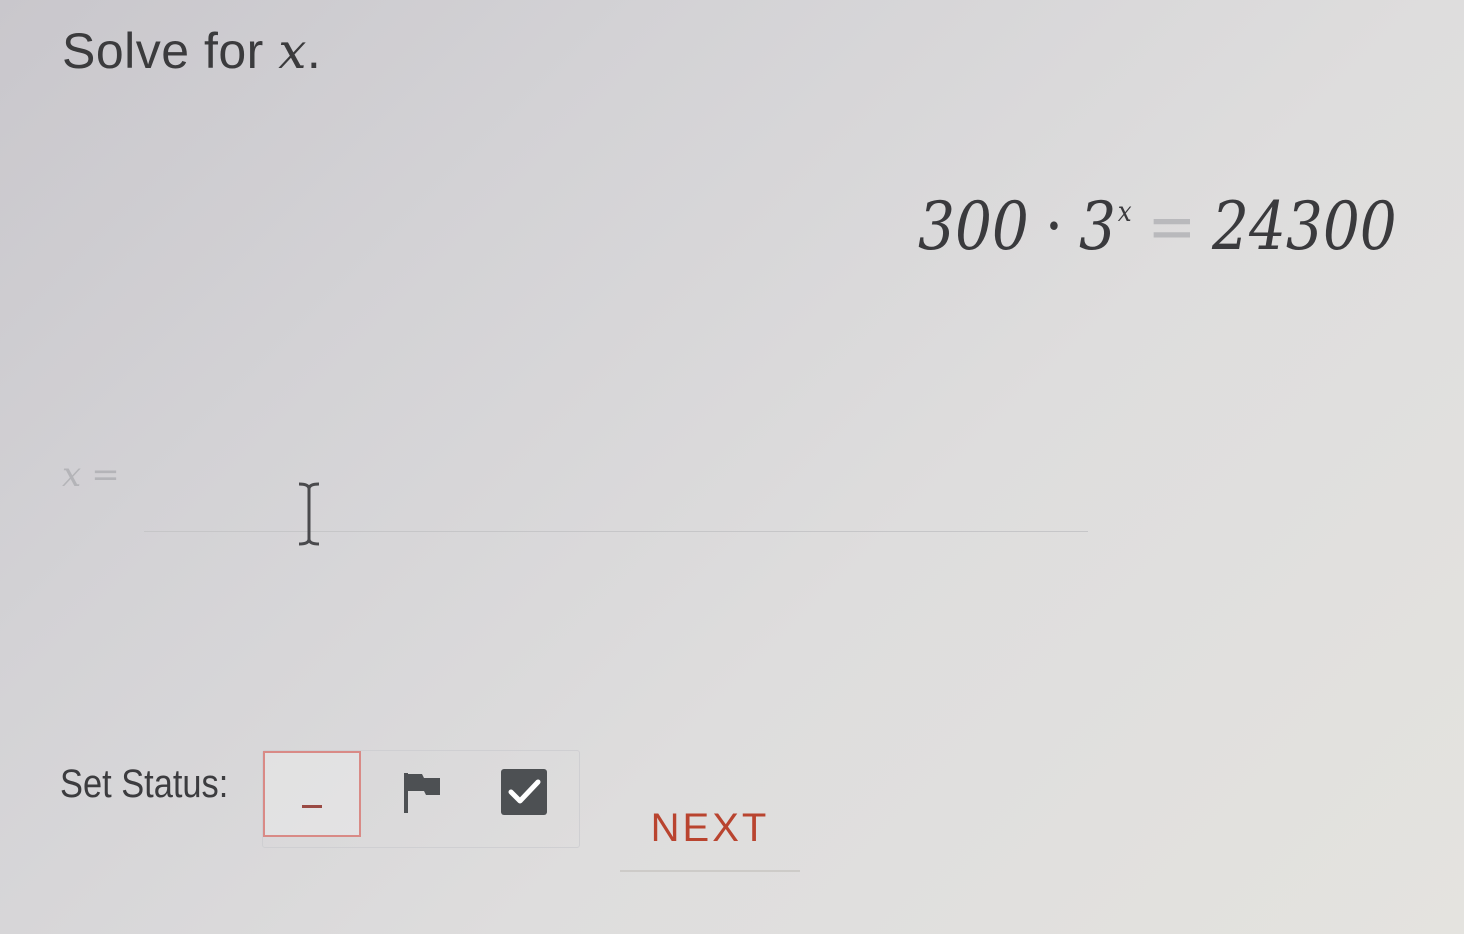 The width and height of the screenshot is (1464, 934). Describe the element at coordinates (170, 51) in the screenshot. I see `prompt-prefix: Solve for` at that location.